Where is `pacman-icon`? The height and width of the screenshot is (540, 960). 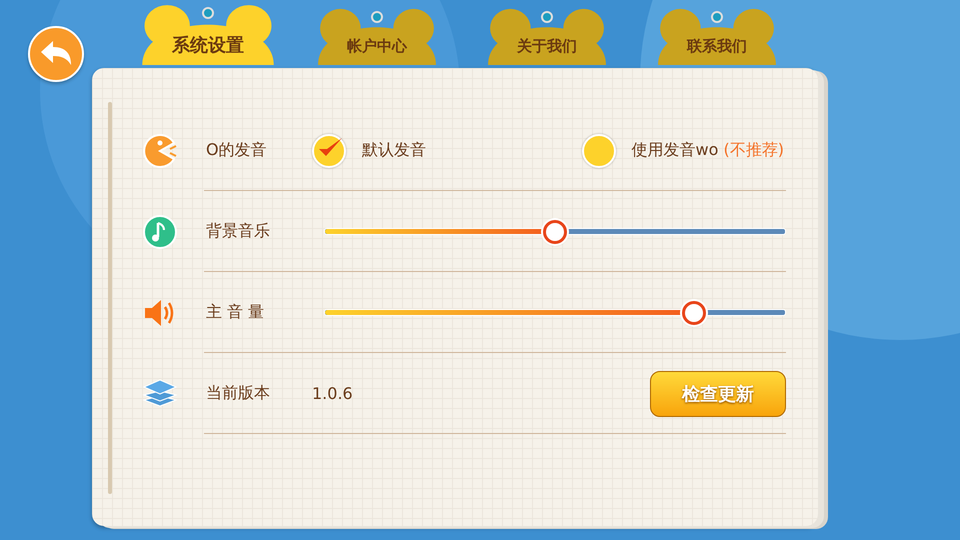
pacman-icon is located at coordinates (160, 150).